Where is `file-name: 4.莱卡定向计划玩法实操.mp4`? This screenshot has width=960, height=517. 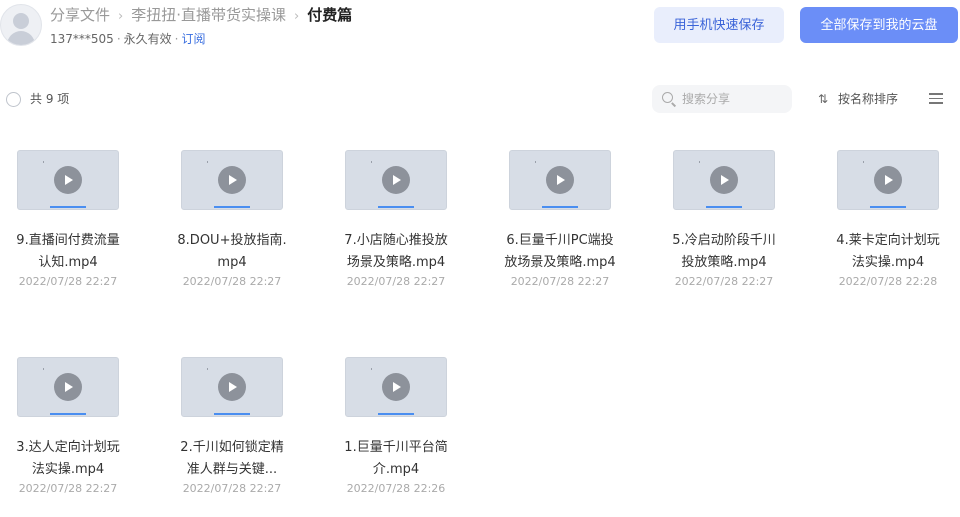
file-name: 4.莱卡定向计划玩法实操.mp4 is located at coordinates (888, 251).